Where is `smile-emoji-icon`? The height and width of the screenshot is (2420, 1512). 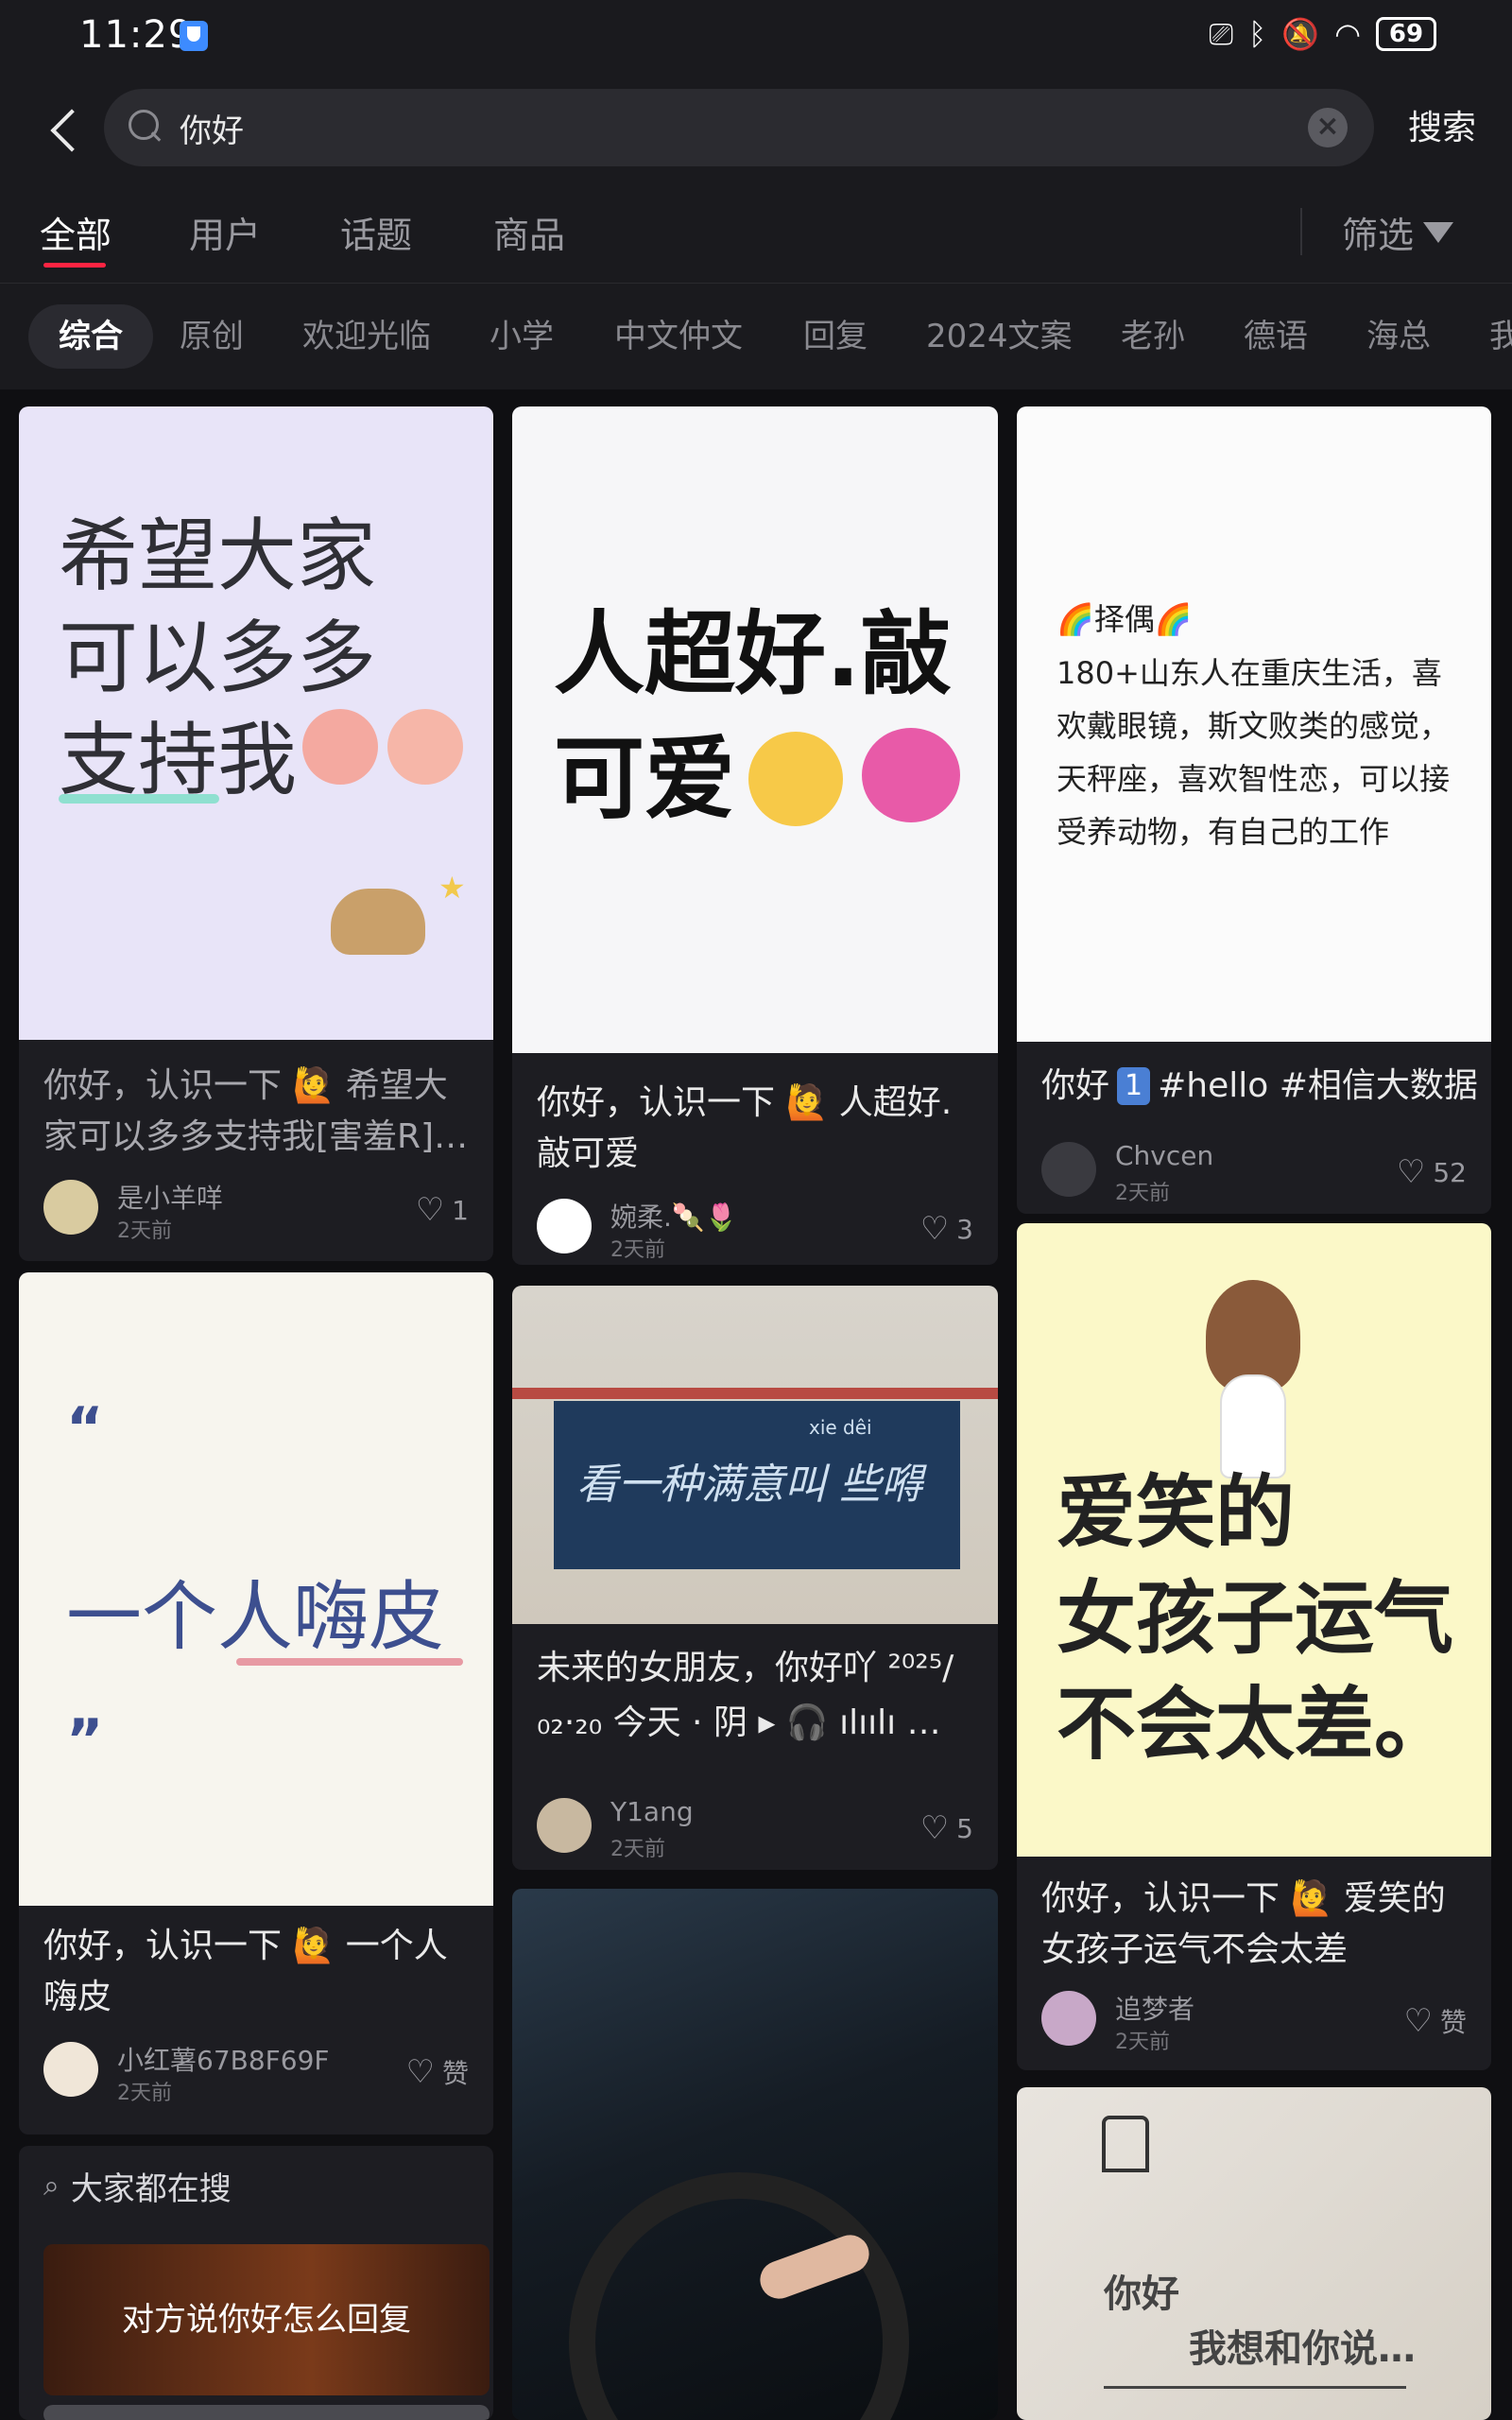 smile-emoji-icon is located at coordinates (795, 779).